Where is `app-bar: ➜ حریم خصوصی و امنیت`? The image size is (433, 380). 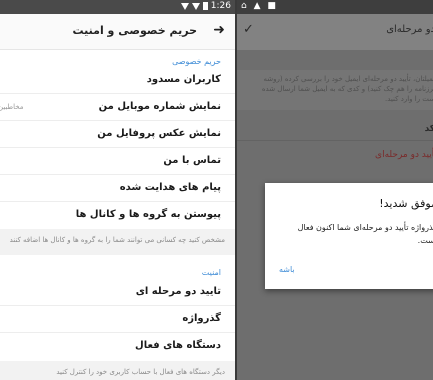 app-bar: ➜ حریم خصوصی و امنیت is located at coordinates (117, 32).